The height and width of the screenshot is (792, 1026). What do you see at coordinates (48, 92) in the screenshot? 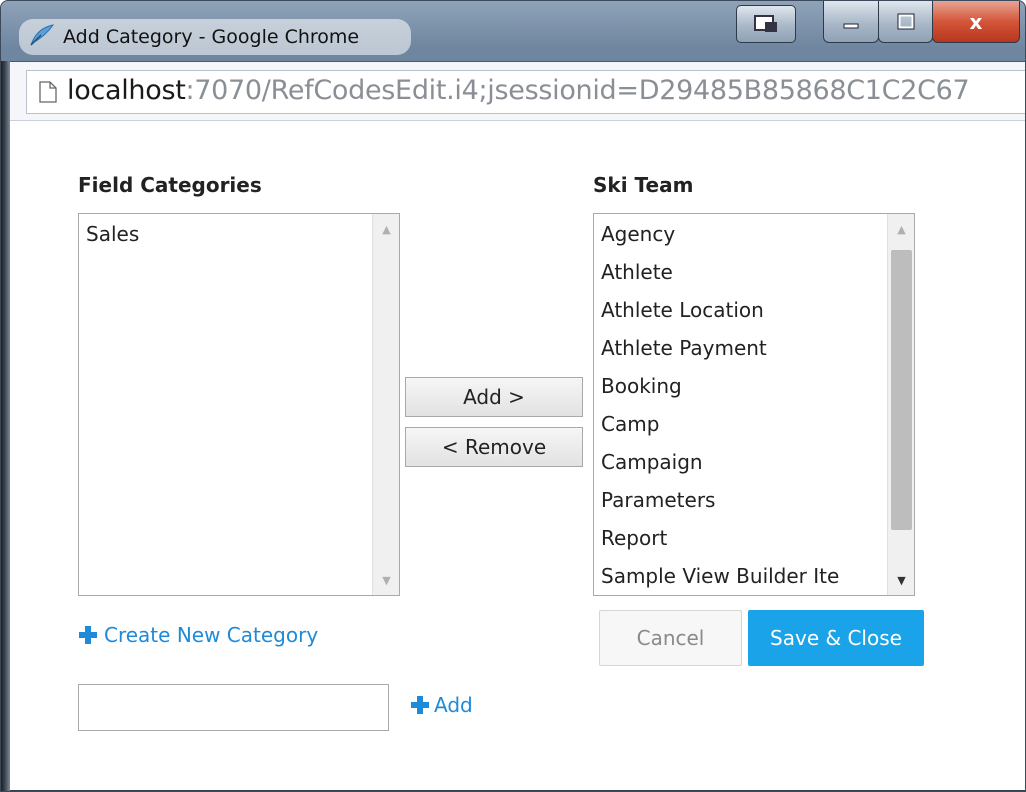
I see `page-icon` at bounding box center [48, 92].